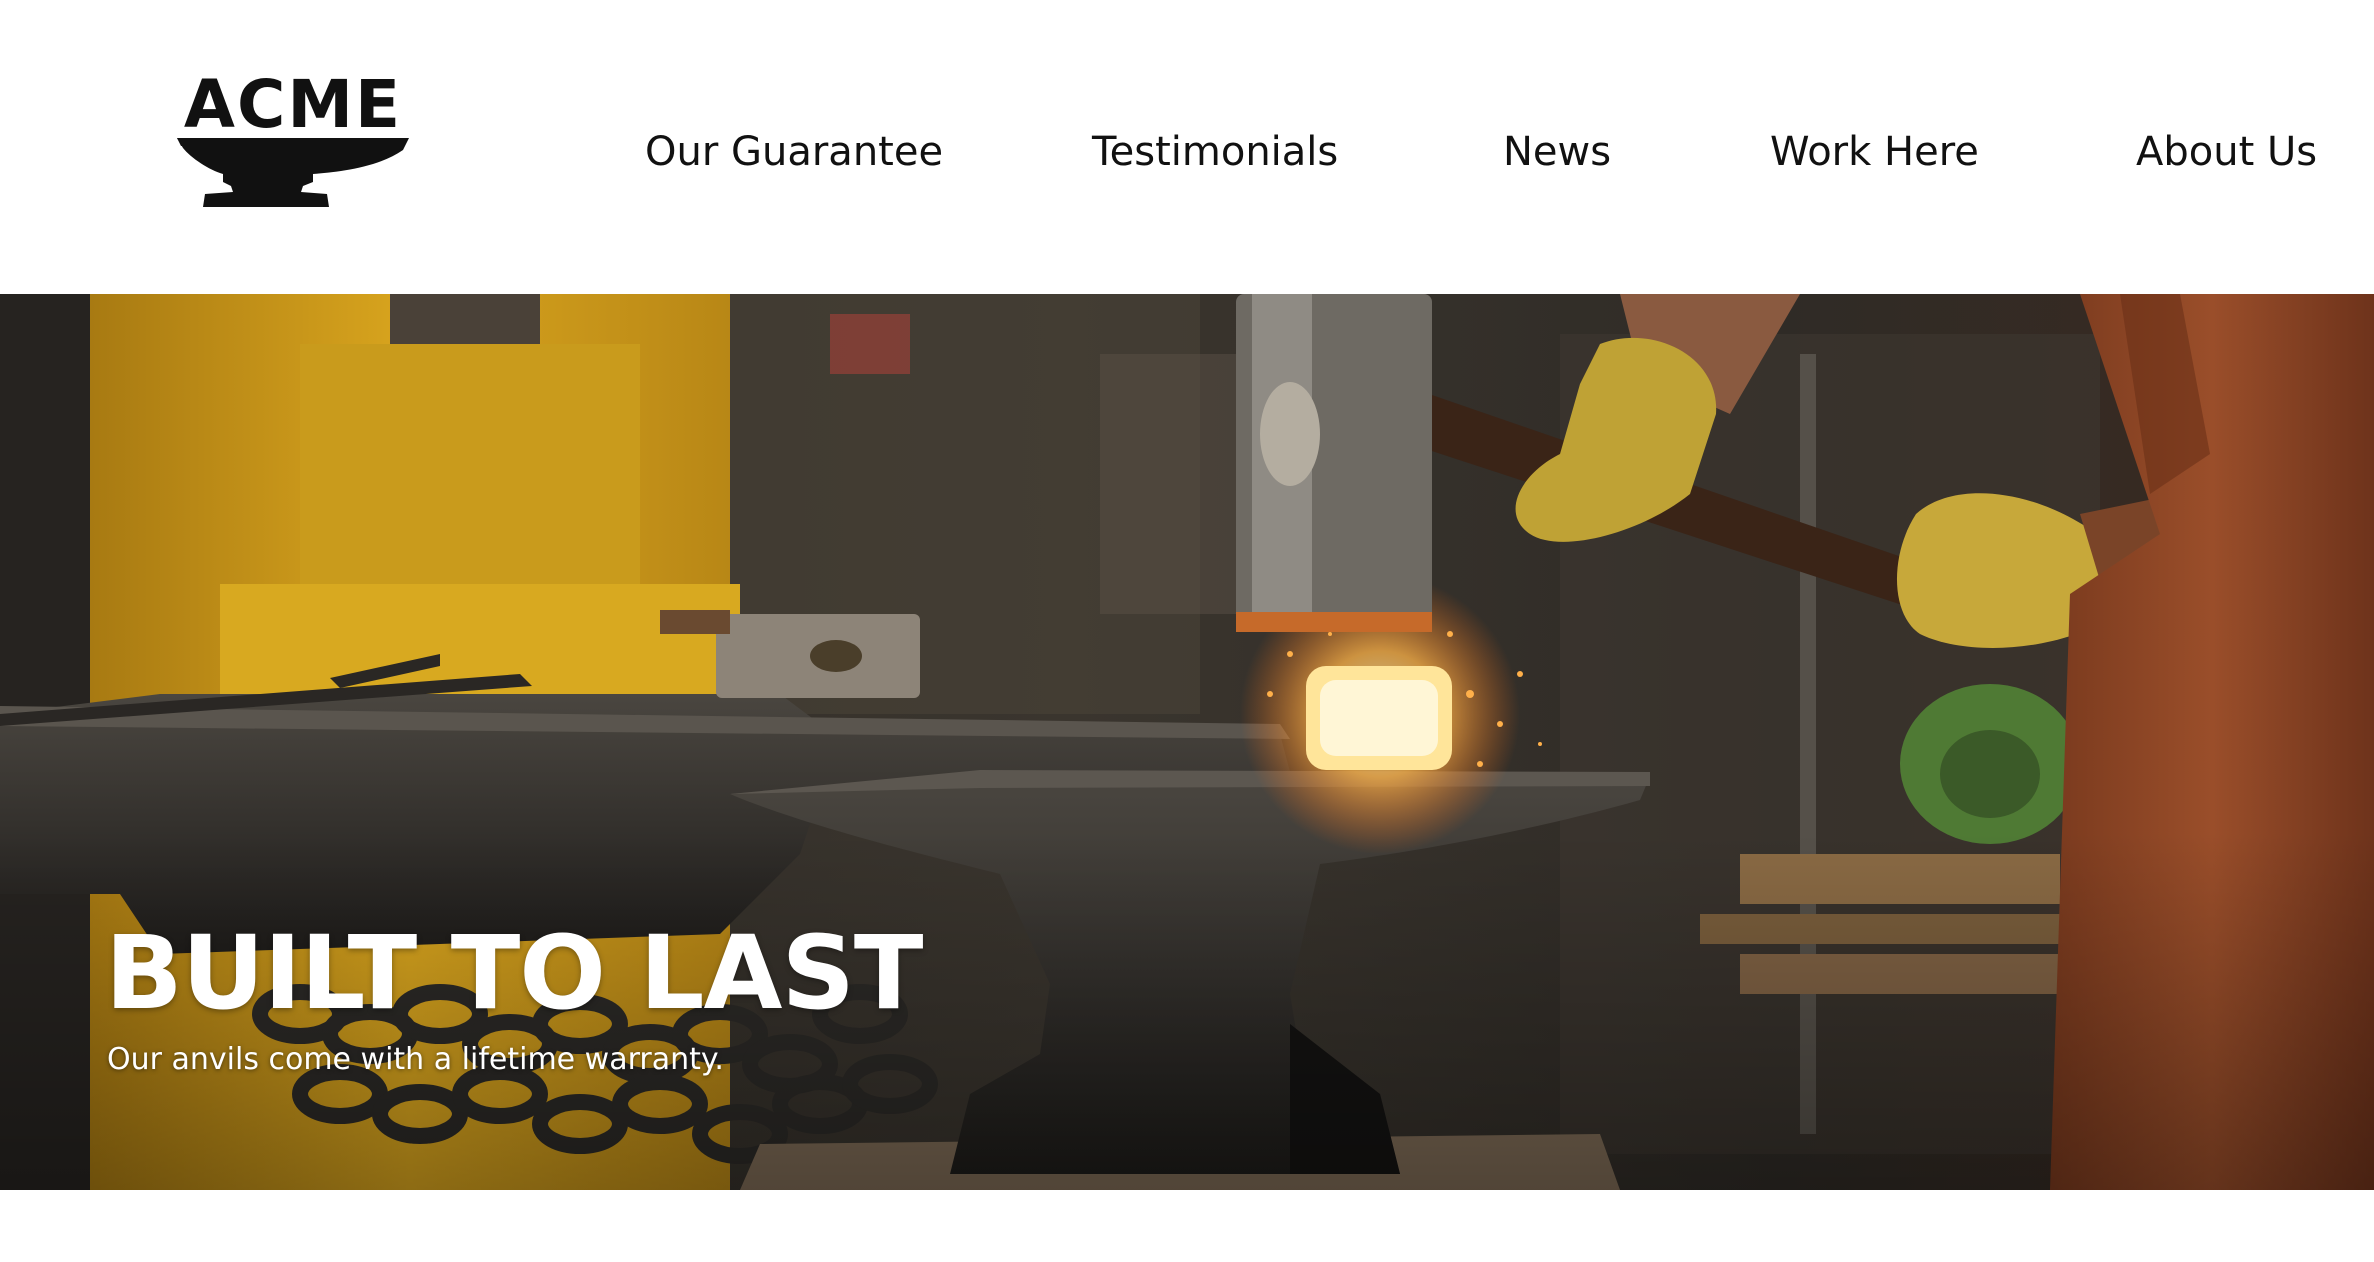  I want to click on nav-about-us: About Us, so click(2226, 152).